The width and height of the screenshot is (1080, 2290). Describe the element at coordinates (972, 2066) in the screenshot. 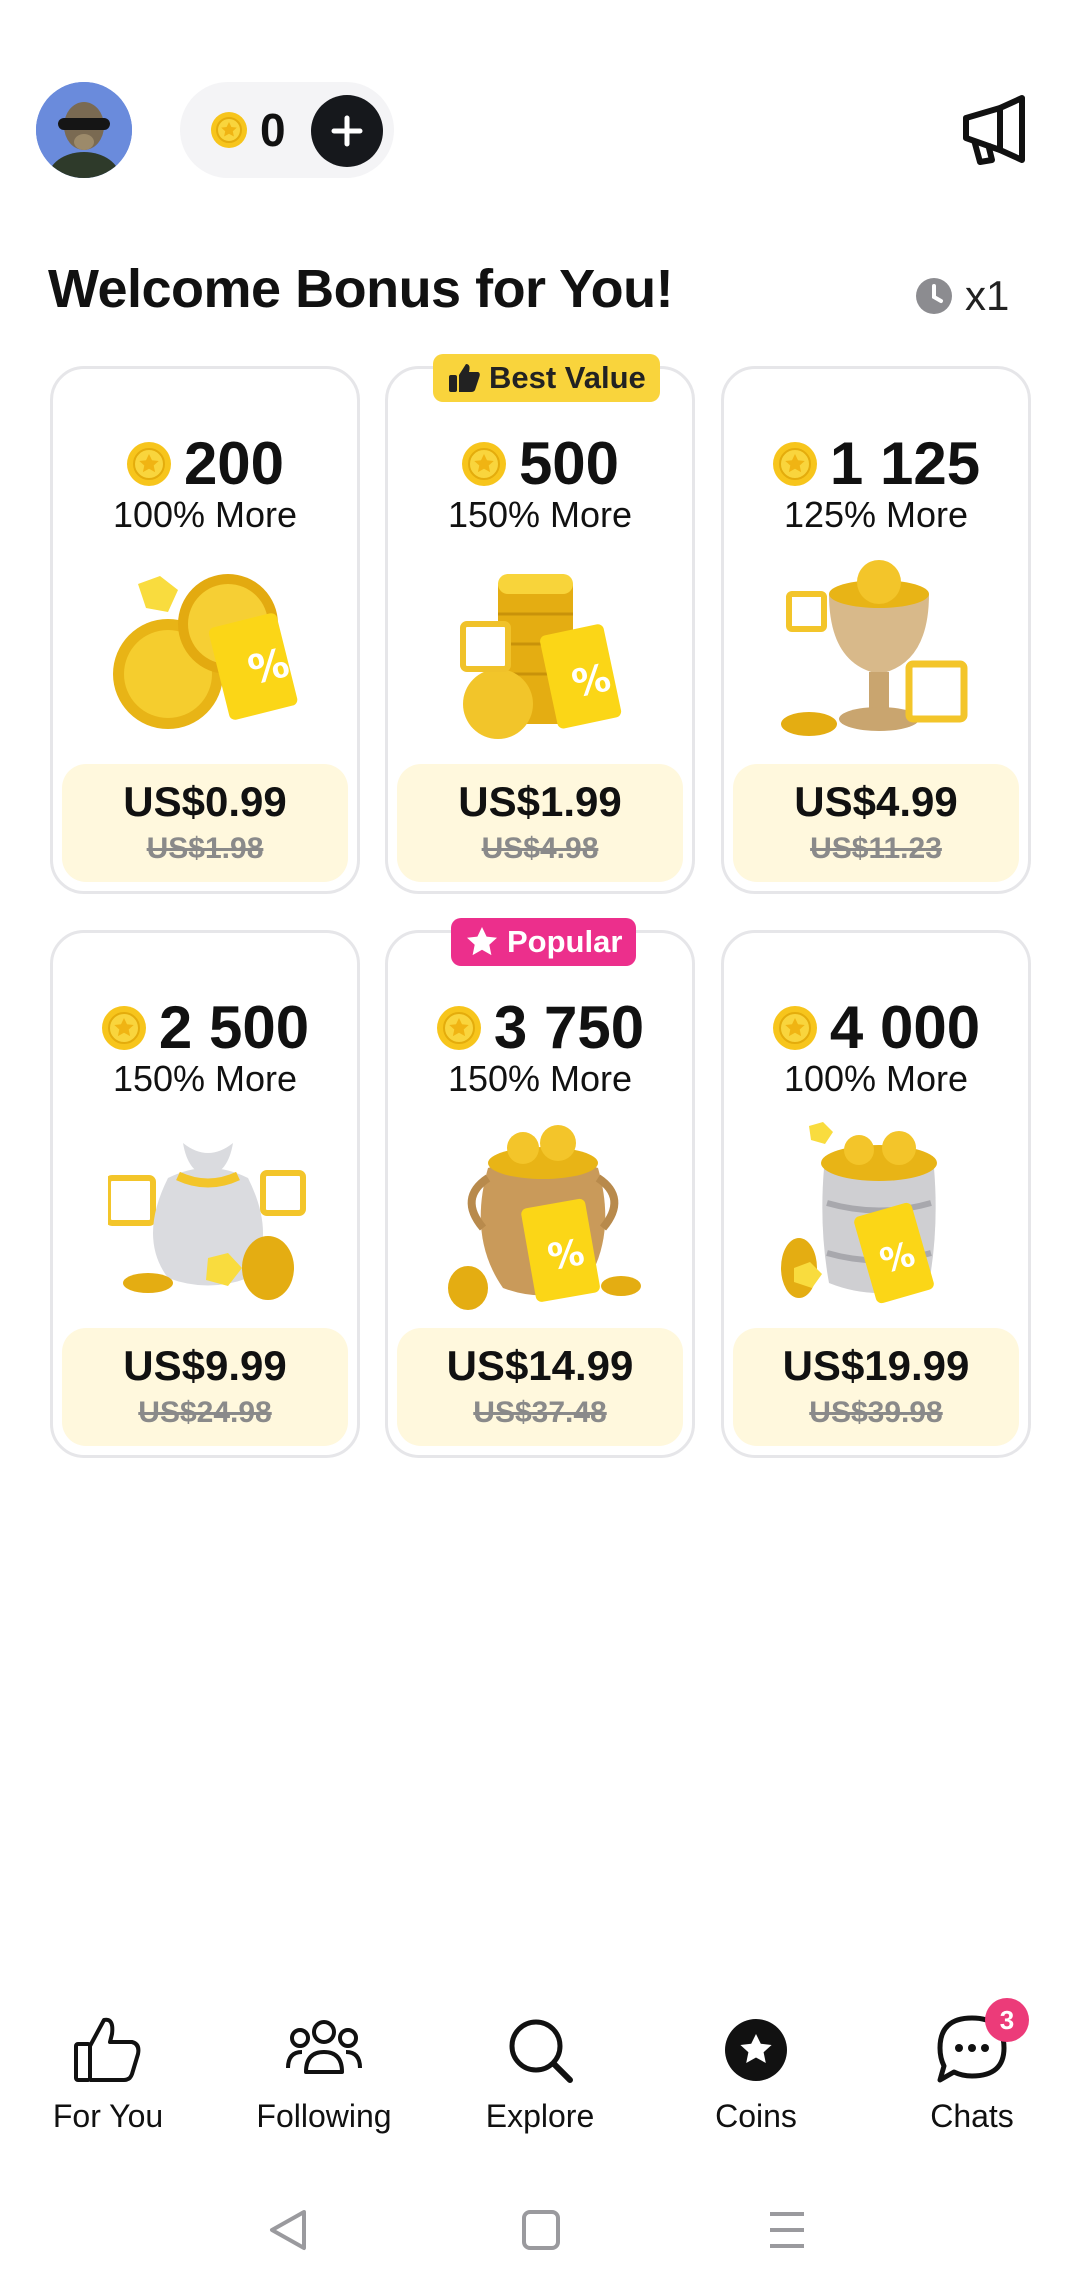

I see `nav-chats: Chats 3` at that location.